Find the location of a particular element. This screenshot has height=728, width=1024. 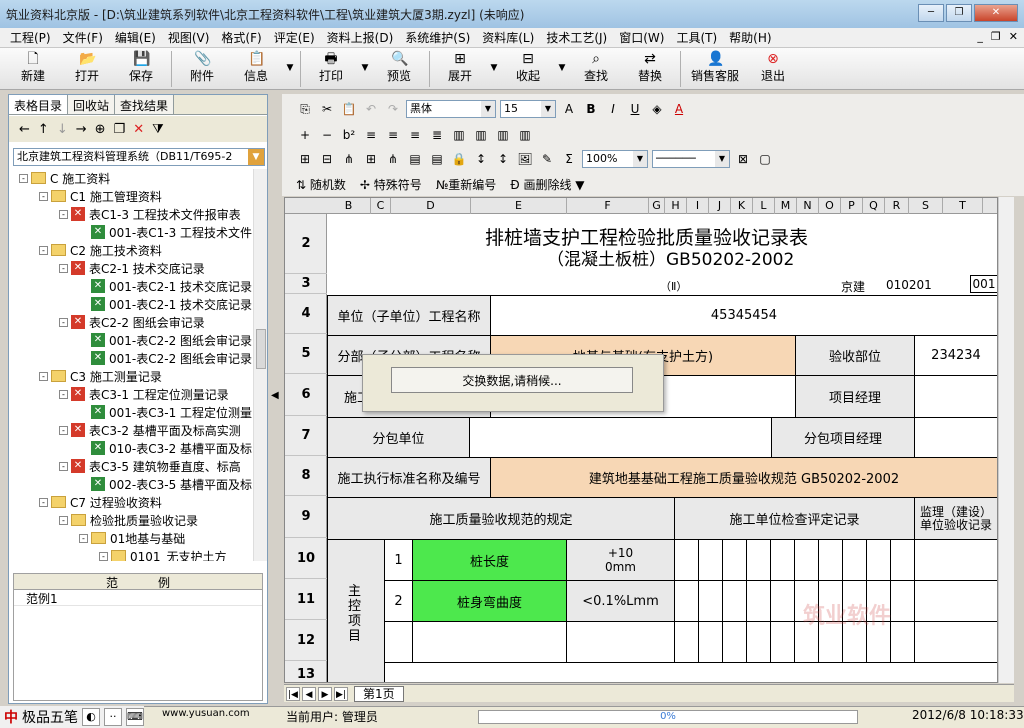

tree-node: - C2 施工技术资料 is located at coordinates (100, 250).